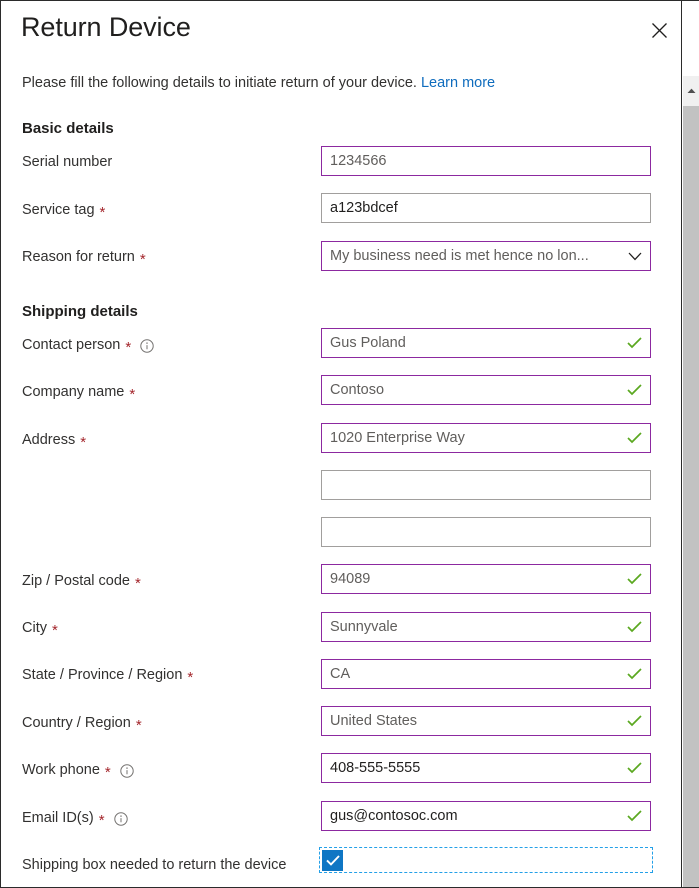 This screenshot has width=699, height=888. I want to click on city-input: Sunnyvale, so click(486, 627).